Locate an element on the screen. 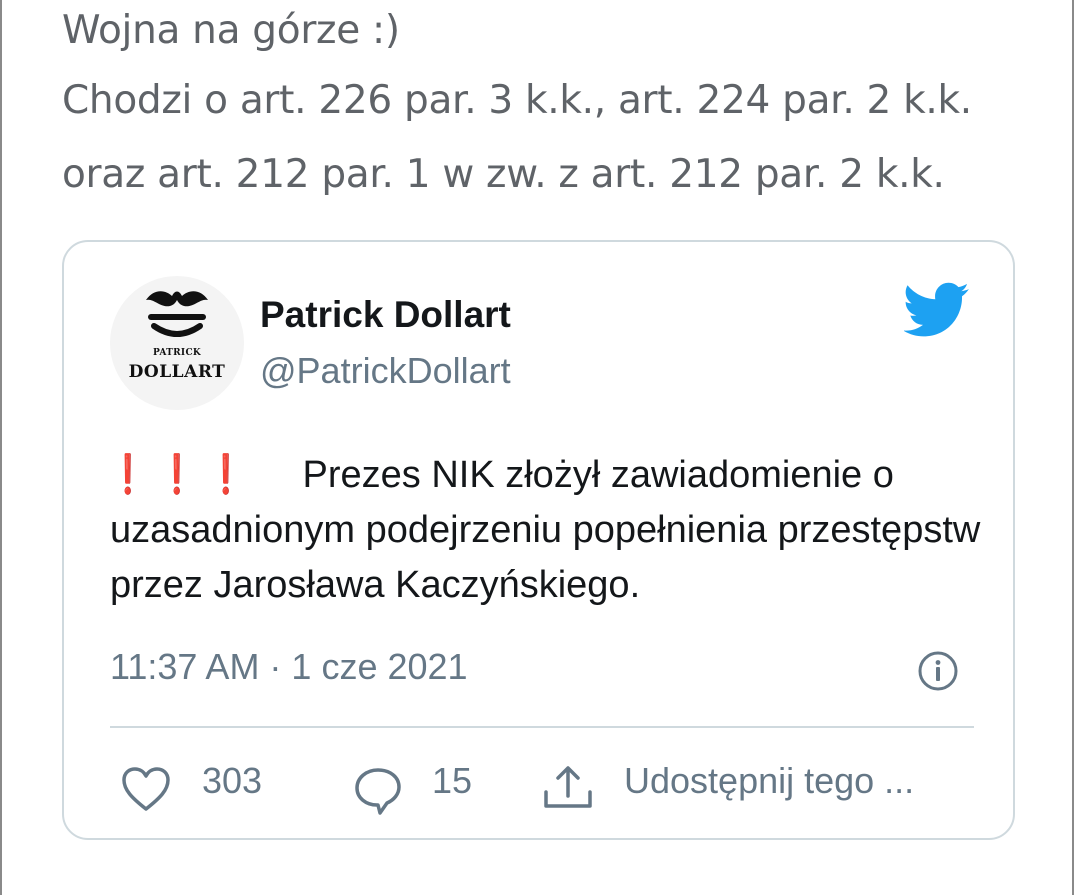 Image resolution: width=1080 pixels, height=895 pixels. like-count: 303 is located at coordinates (232, 781).